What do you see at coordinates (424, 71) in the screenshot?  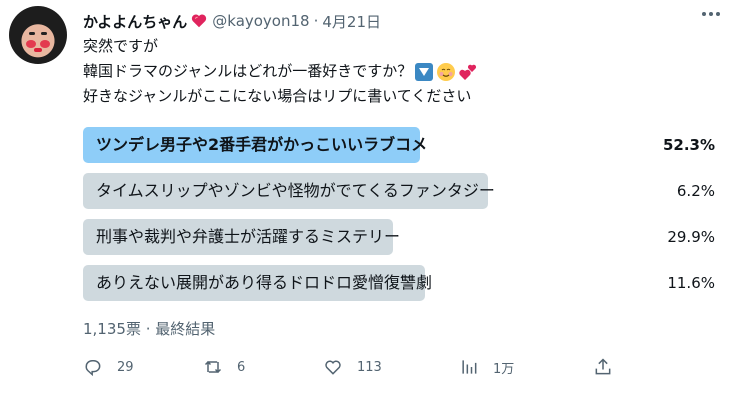 I see `down-arrow-emoji-icon` at bounding box center [424, 71].